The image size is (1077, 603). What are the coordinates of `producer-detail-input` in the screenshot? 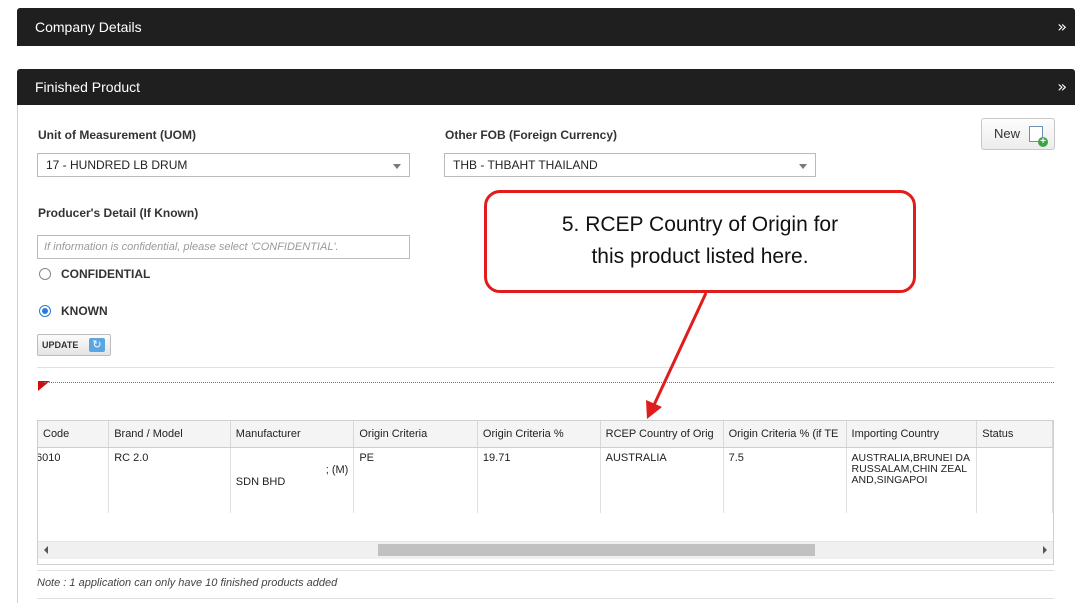 It's located at (223, 247).